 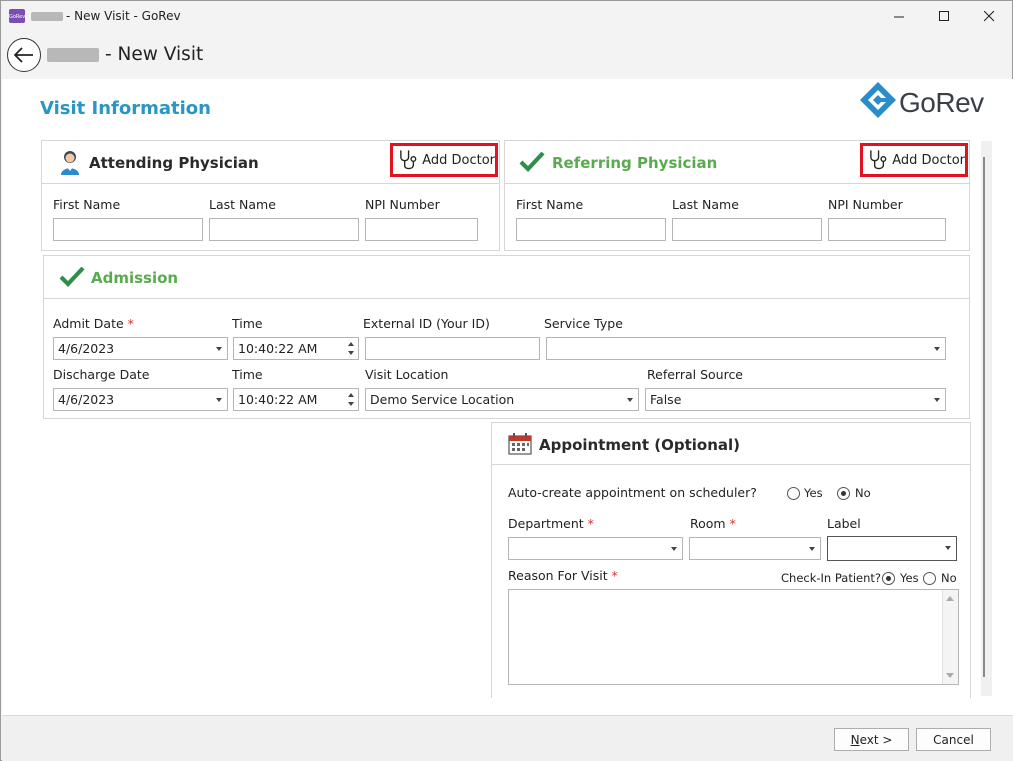 I want to click on arrow-left-icon, so click(x=23, y=55).